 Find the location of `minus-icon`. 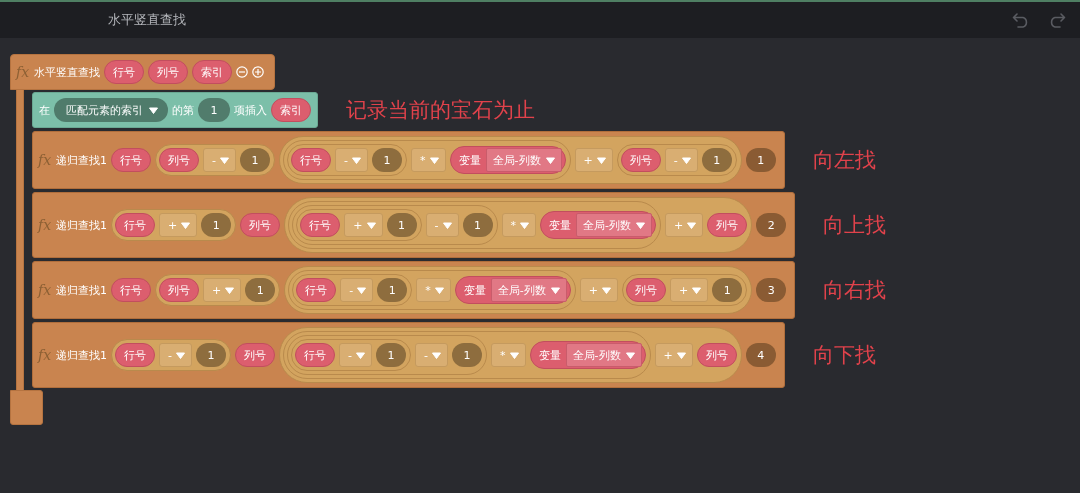

minus-icon is located at coordinates (242, 72).